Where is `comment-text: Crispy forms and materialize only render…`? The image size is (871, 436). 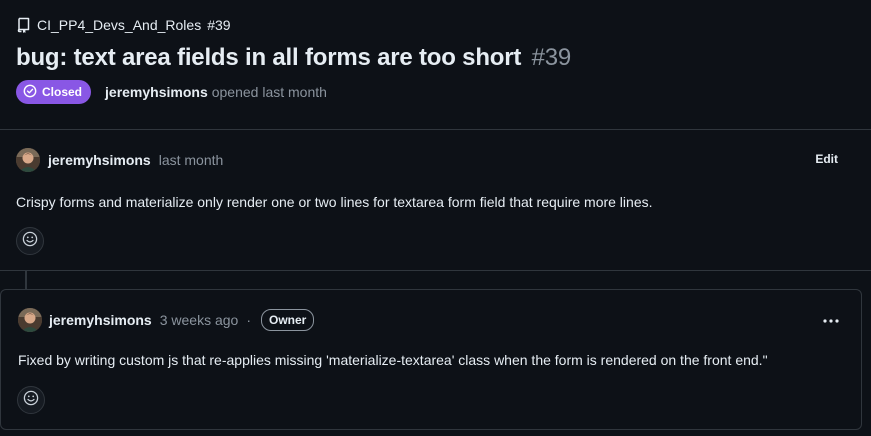
comment-text: Crispy forms and materialize only render… is located at coordinates (334, 202).